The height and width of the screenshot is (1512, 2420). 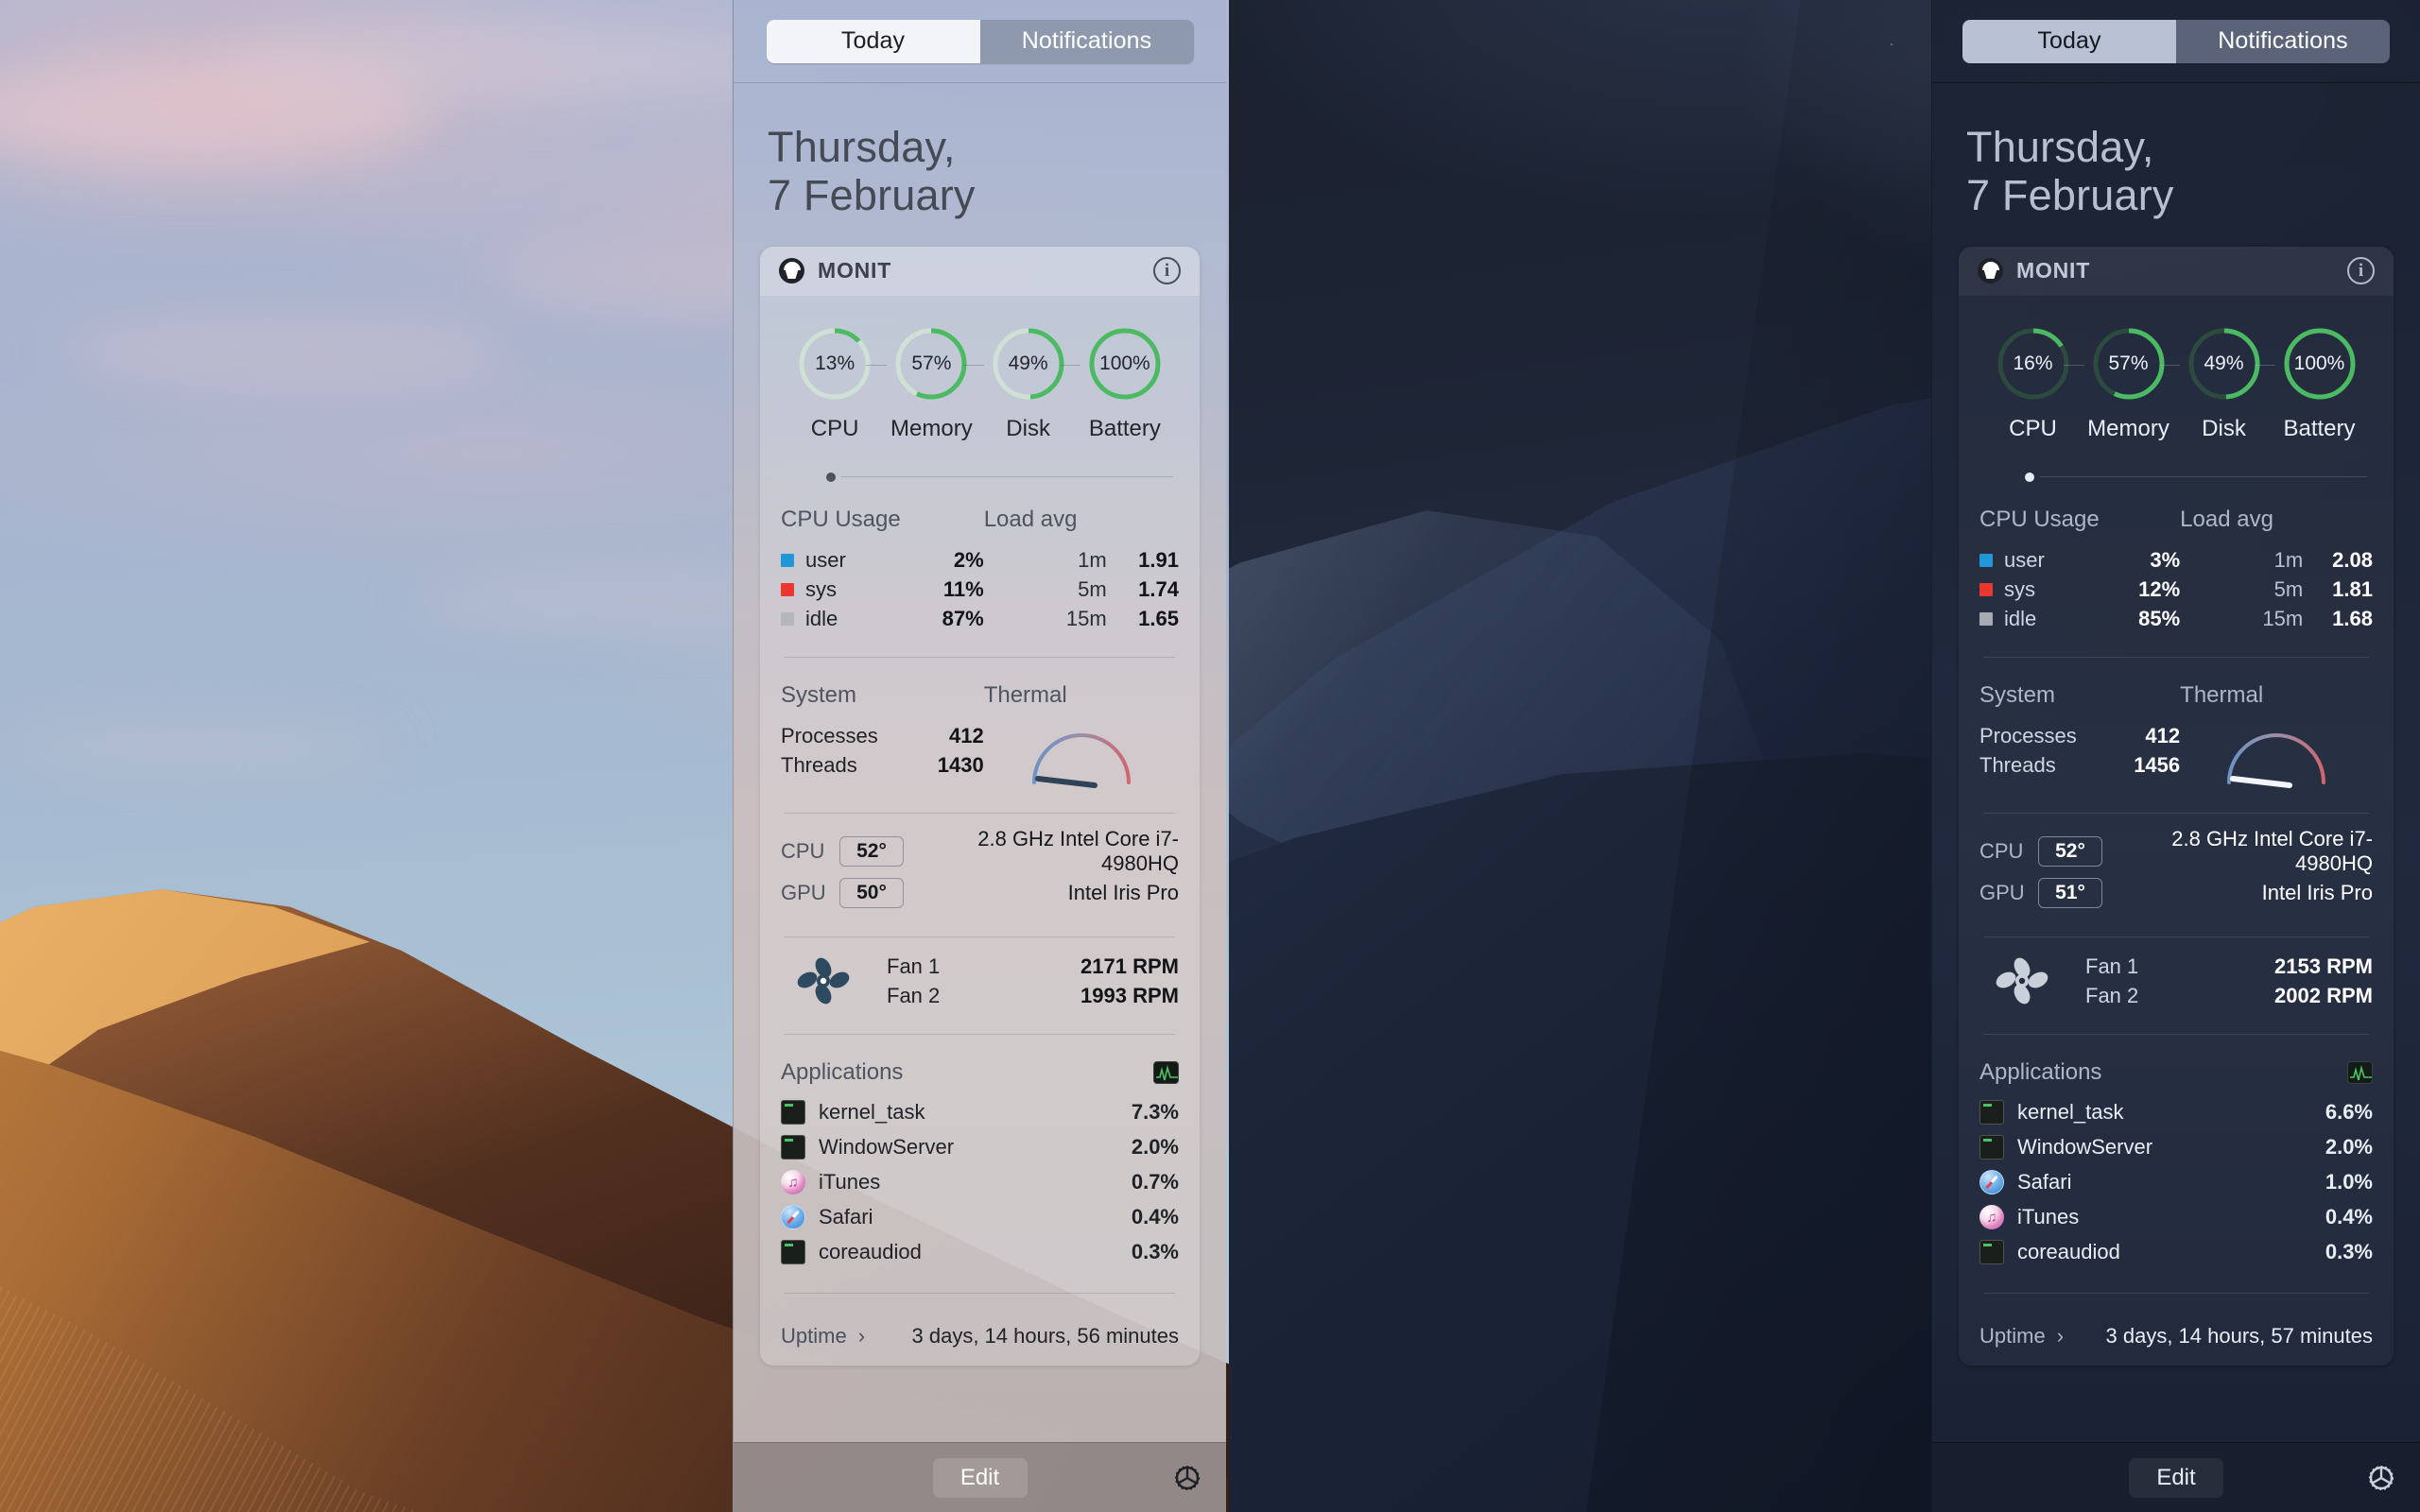 I want to click on cpu-row-idle-dark: idle 85%, so click(x=2079, y=619).